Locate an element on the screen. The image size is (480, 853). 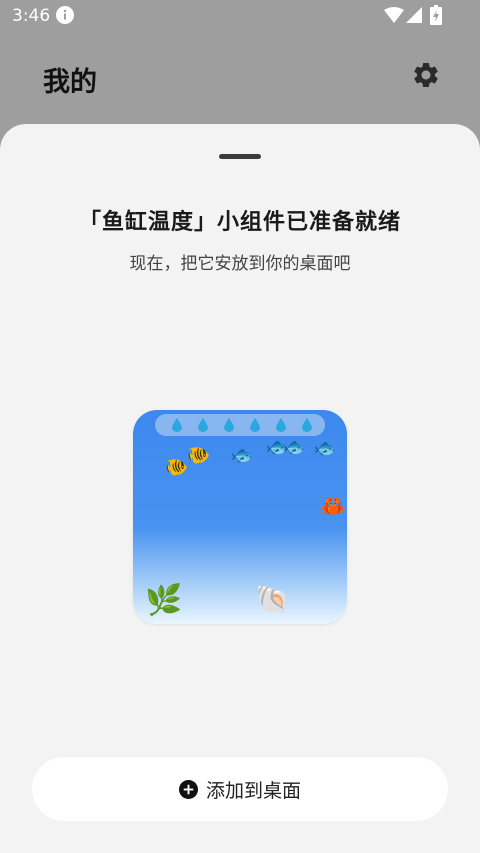
add-button-label: 添加到桌面 is located at coordinates (253, 790).